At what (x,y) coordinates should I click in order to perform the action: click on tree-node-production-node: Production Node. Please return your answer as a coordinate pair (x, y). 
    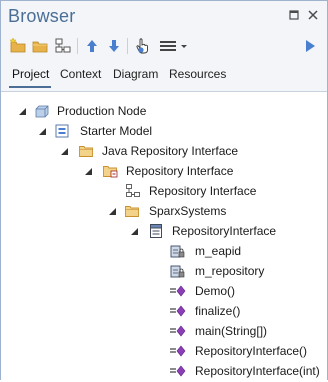
    Looking at the image, I should click on (164, 111).